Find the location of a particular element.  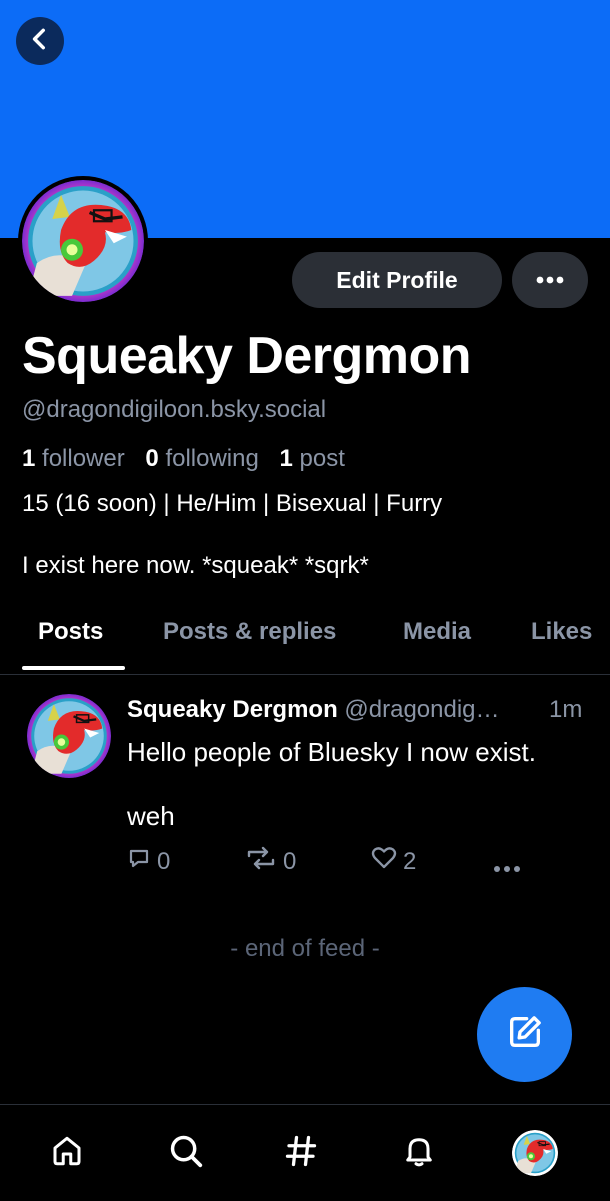

like-count: 2 is located at coordinates (410, 861).